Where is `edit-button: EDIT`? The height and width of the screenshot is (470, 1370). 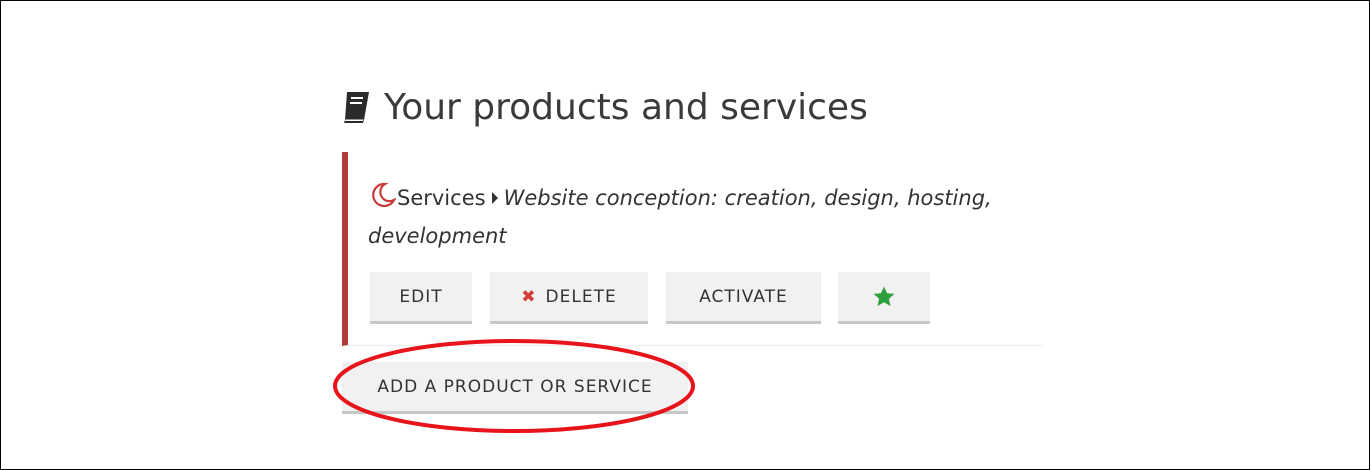
edit-button: EDIT is located at coordinates (421, 298).